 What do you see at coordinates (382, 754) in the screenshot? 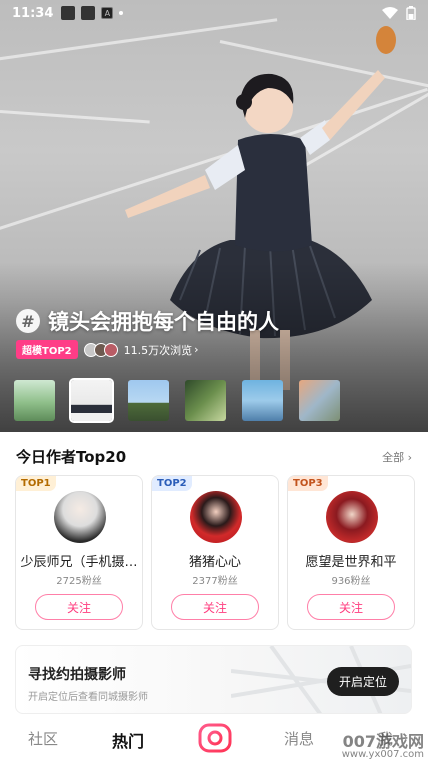
I see `watermark-url: www.yx007.com` at bounding box center [382, 754].